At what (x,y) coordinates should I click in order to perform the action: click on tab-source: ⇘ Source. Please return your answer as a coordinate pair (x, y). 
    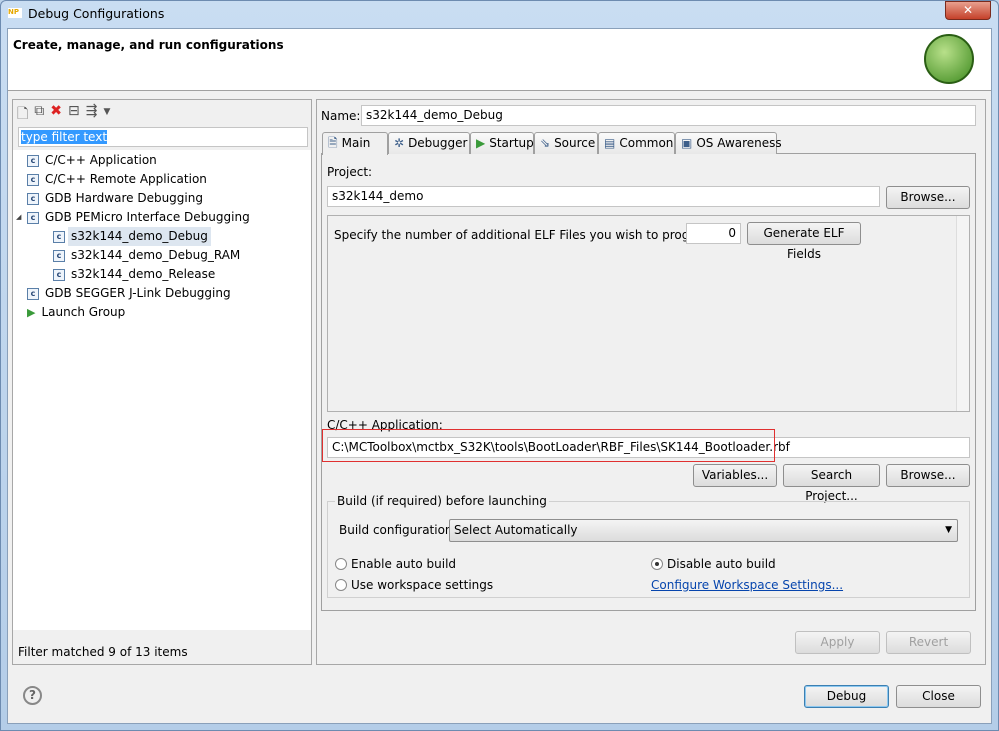
    Looking at the image, I should click on (566, 143).